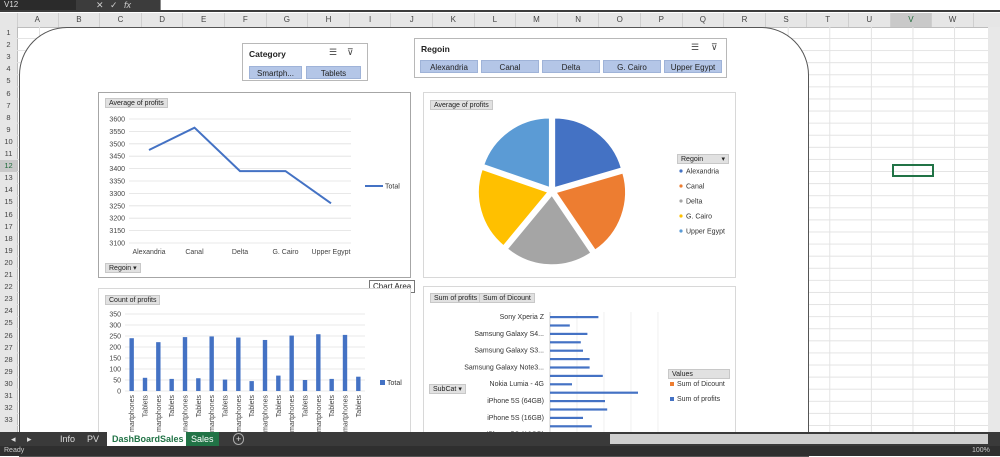  What do you see at coordinates (163, 20) in the screenshot?
I see `column-header-d: D` at bounding box center [163, 20].